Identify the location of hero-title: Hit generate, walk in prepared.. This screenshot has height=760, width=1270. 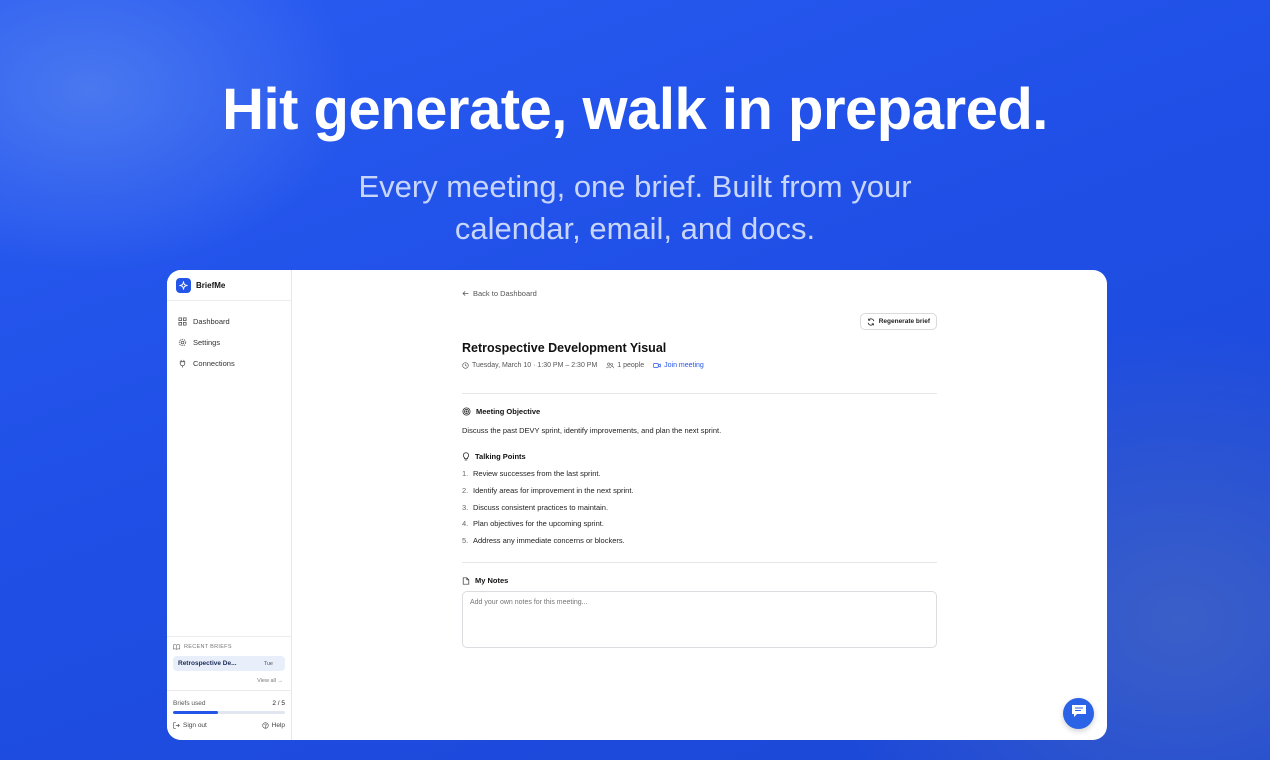
(635, 109).